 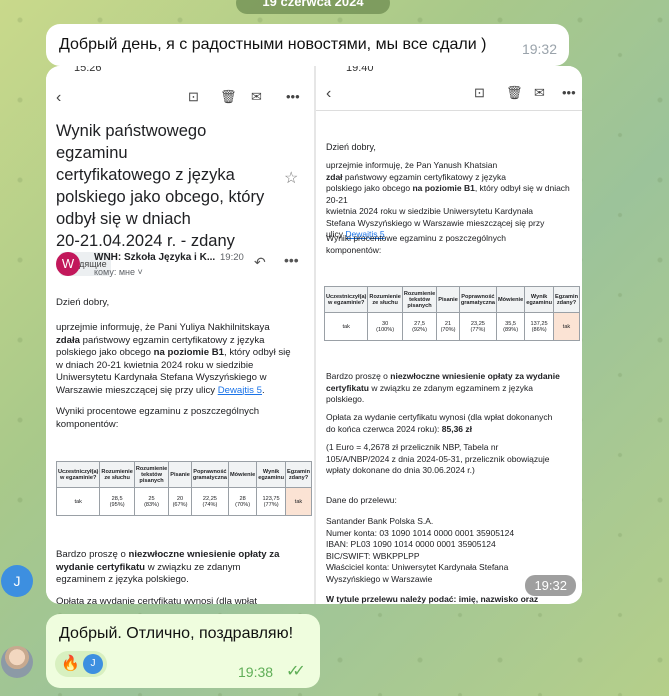 I want to click on recipient-line: кому: мне ˅, so click(x=118, y=272).